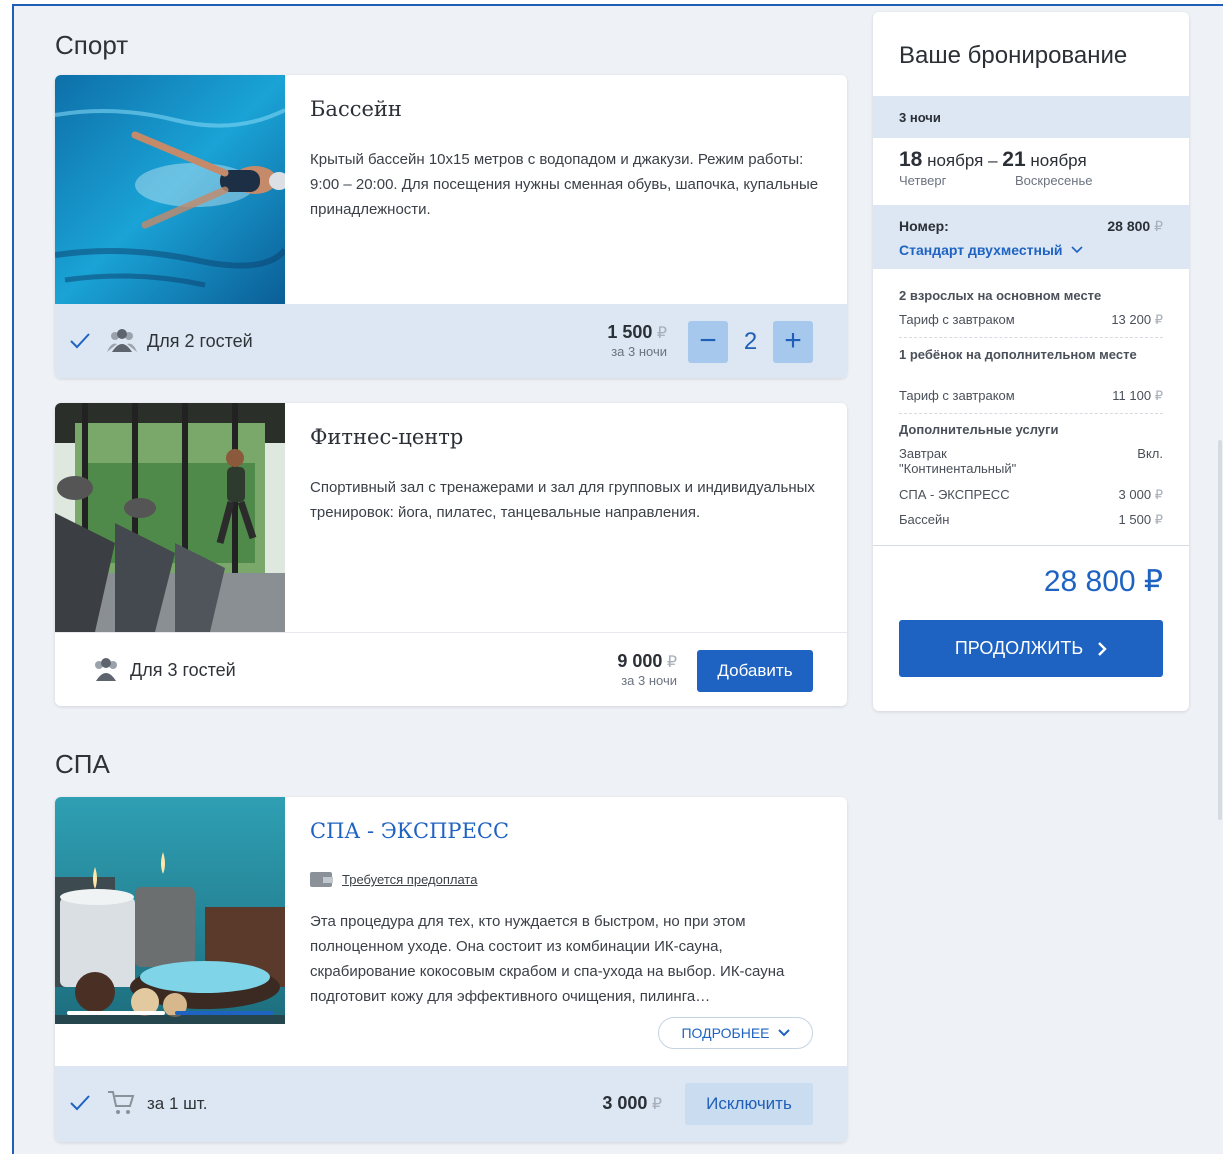 This screenshot has width=1223, height=1154. Describe the element at coordinates (1131, 319) in the screenshot. I see `adults-price: 13 200` at that location.